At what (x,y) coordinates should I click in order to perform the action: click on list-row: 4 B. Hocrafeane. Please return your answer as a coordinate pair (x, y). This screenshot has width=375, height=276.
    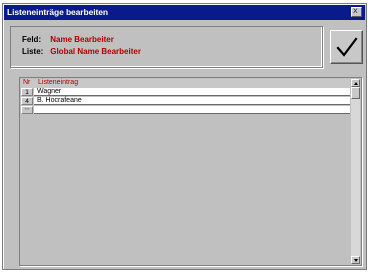
    Looking at the image, I should click on (185, 101).